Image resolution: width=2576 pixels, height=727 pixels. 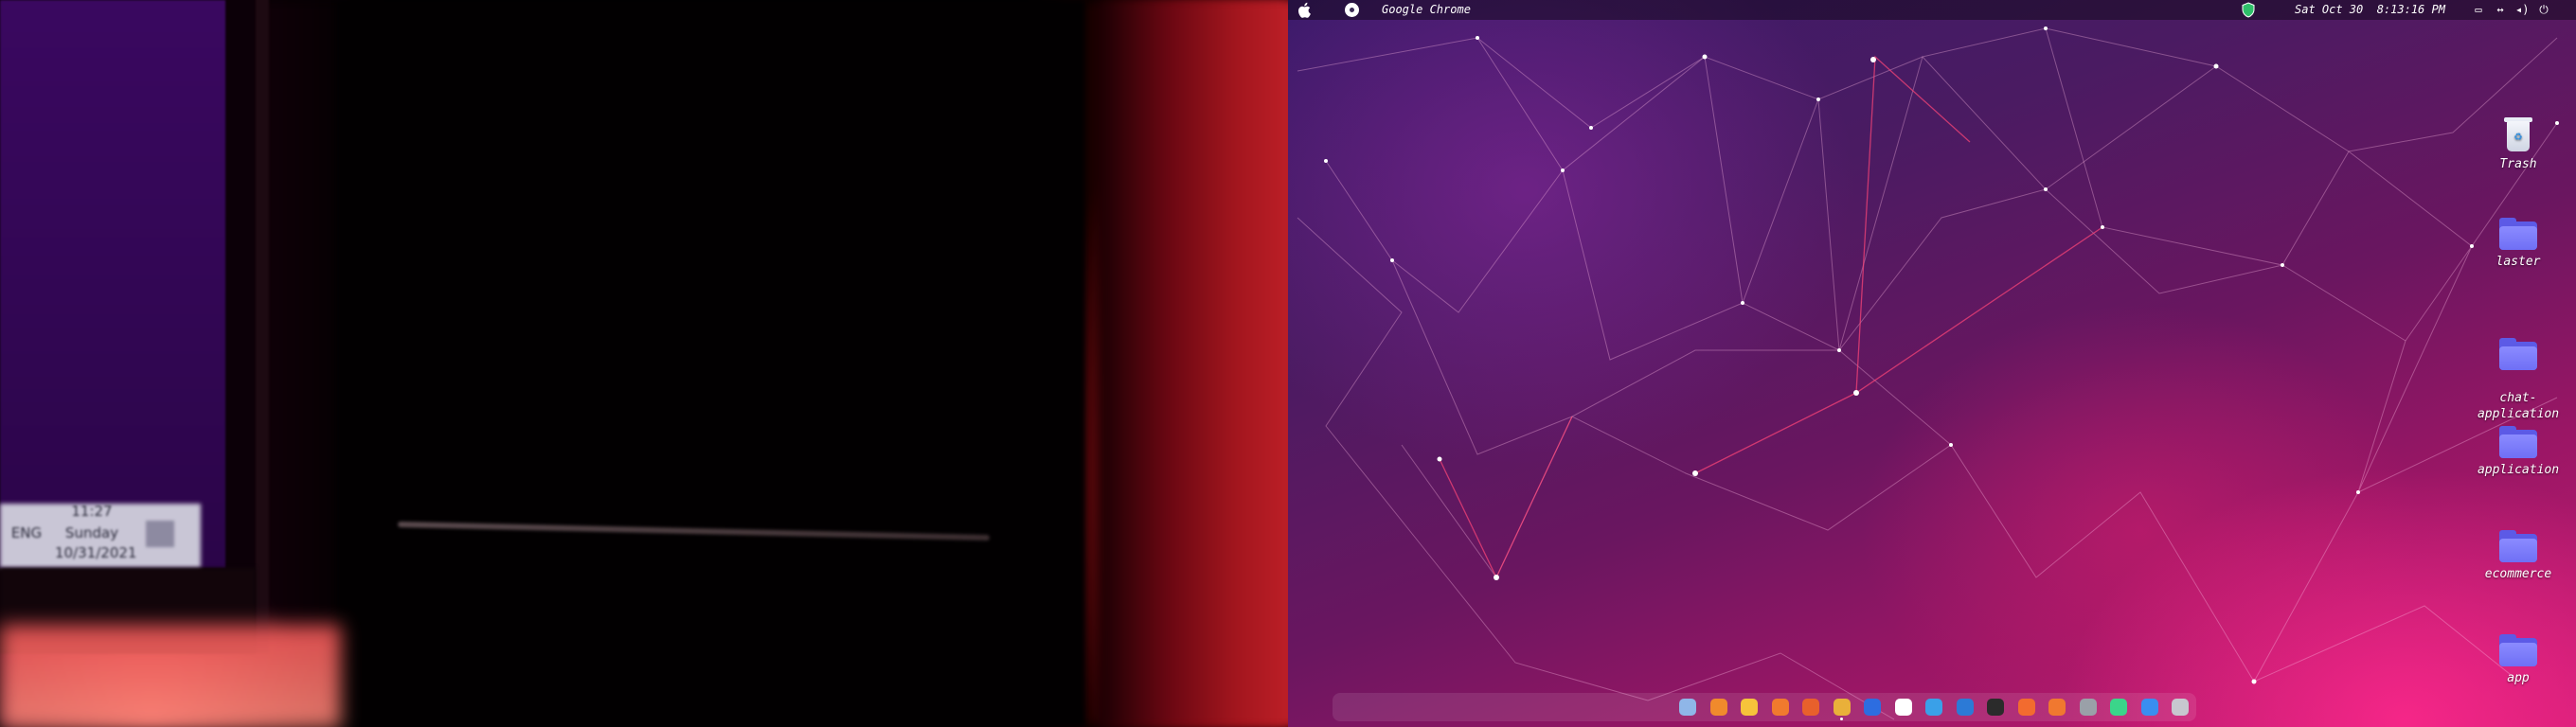 What do you see at coordinates (92, 511) in the screenshot?
I see `taskbar-time: 11:27` at bounding box center [92, 511].